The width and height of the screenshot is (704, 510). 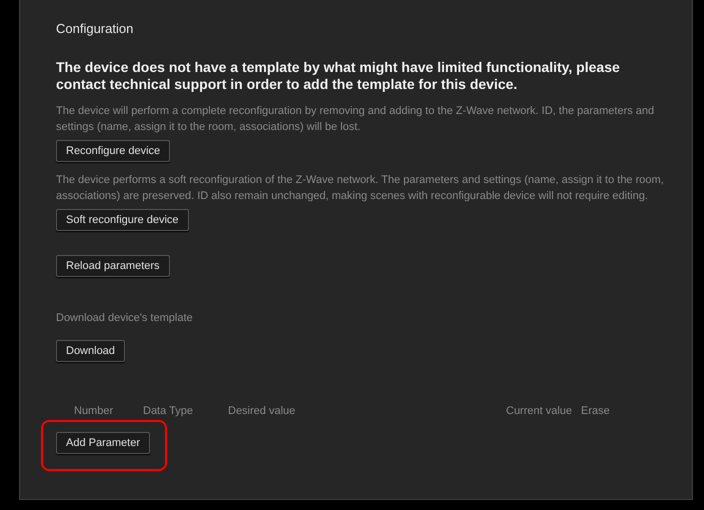 I want to click on description-text: The device will perform a complete reconfiguration by removing and adding to the Z-Wave network. ID, the parameters and settings (name, assign it to the room, associations) will be lost., so click(x=356, y=119).